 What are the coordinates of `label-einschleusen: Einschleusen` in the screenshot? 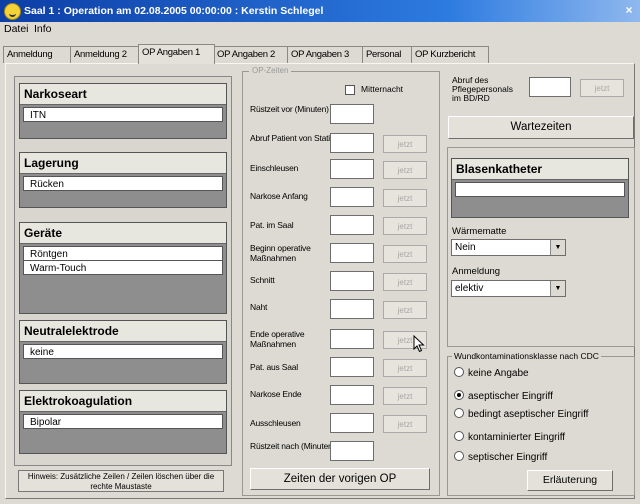 It's located at (274, 168).